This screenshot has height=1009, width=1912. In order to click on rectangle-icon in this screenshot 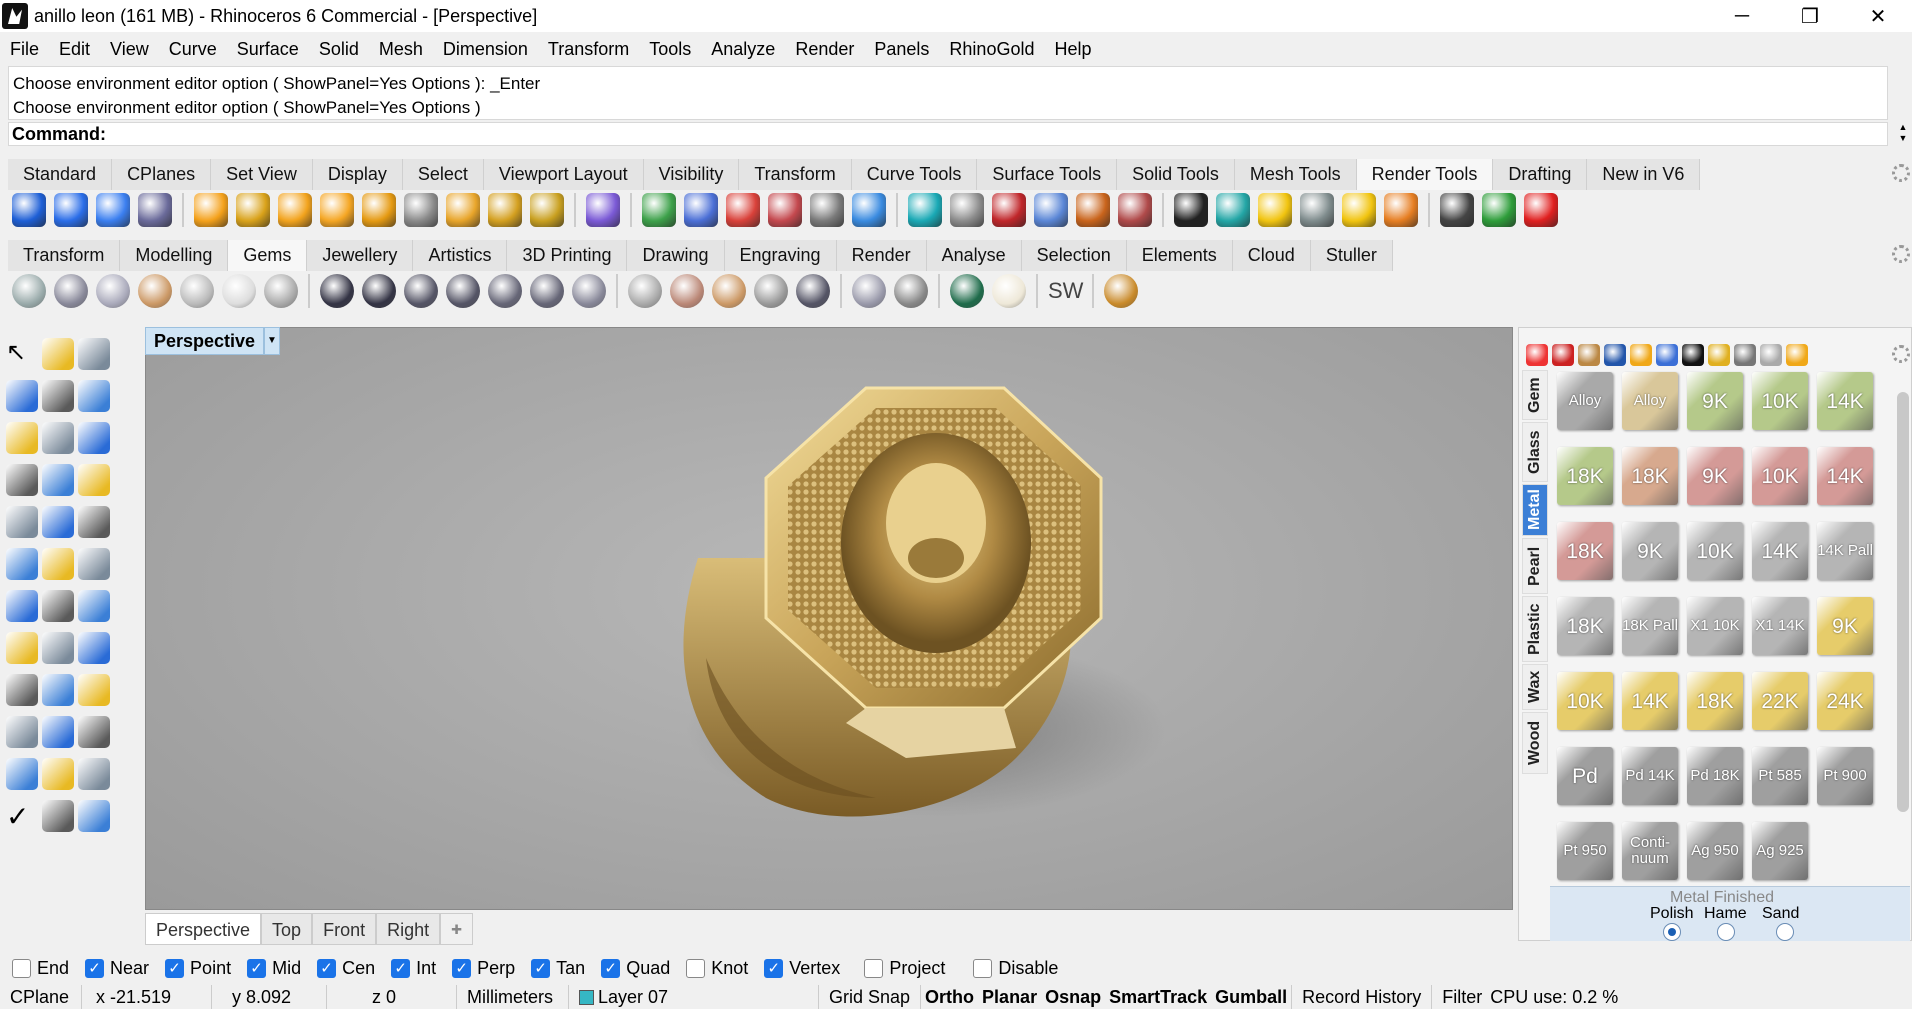, I will do `click(58, 438)`.